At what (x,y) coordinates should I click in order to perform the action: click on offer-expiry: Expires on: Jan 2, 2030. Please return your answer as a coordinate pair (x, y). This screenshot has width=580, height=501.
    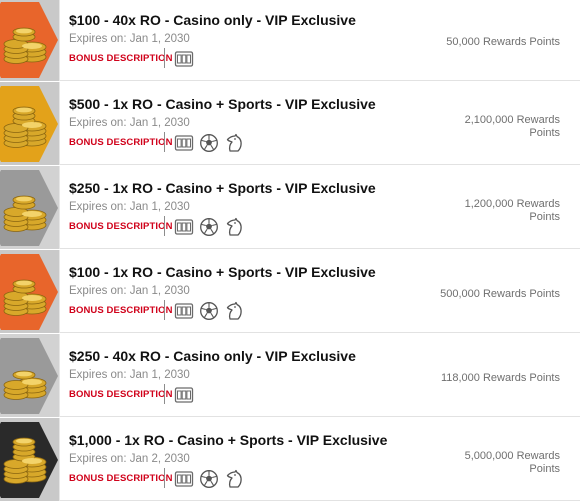
    Looking at the image, I should click on (129, 459).